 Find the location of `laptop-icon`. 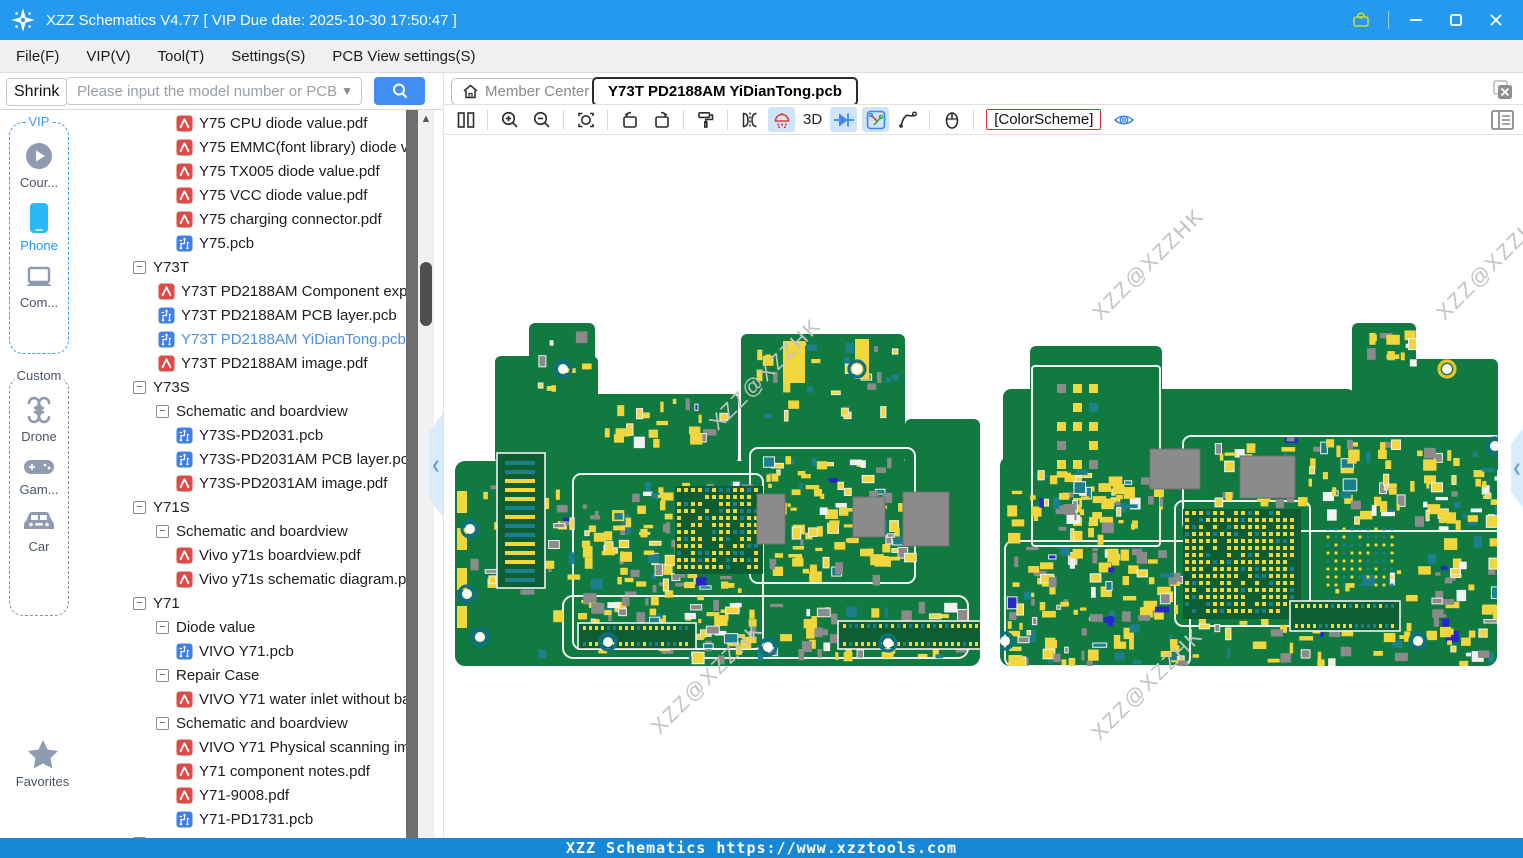

laptop-icon is located at coordinates (39, 276).